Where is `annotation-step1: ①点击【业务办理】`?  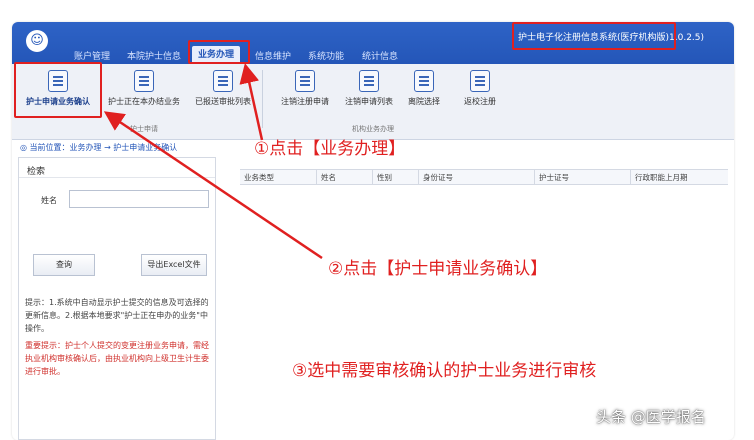
annotation-step1: ①点击【业务办理】 is located at coordinates (330, 149).